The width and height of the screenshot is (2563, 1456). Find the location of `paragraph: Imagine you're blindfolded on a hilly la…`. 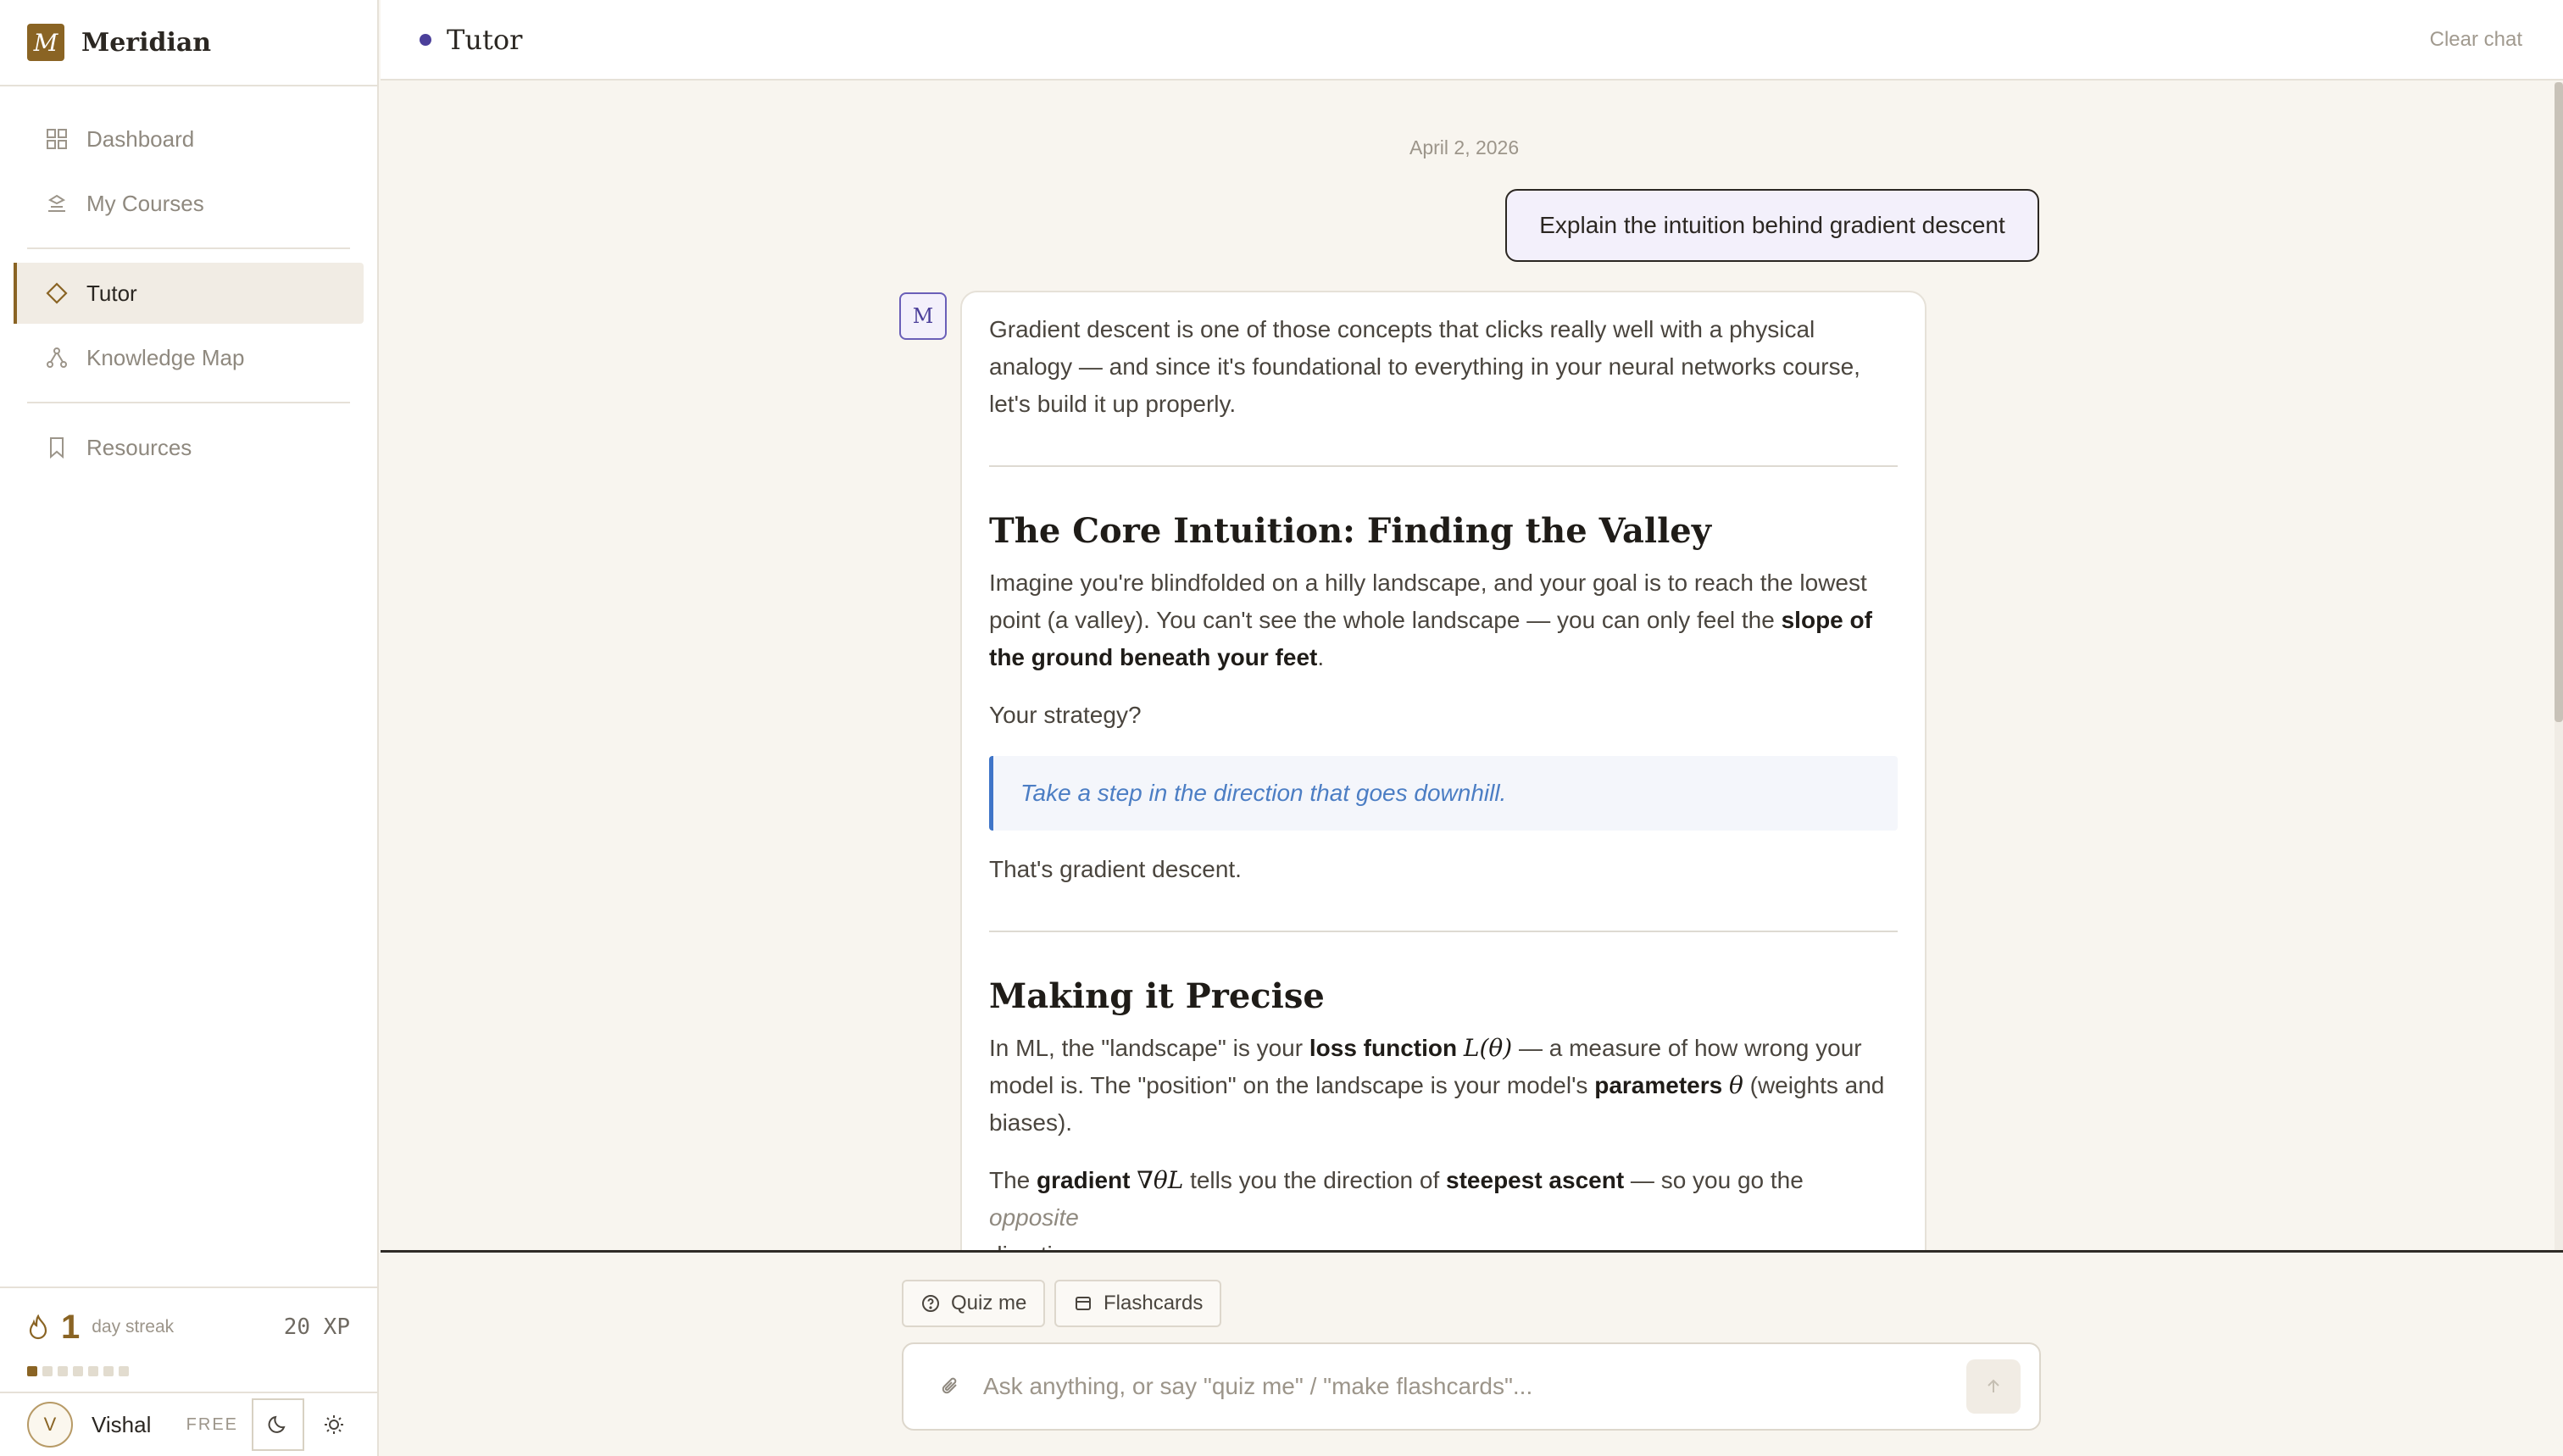

paragraph: Imagine you're blindfolded on a hilly la… is located at coordinates (1443, 620).